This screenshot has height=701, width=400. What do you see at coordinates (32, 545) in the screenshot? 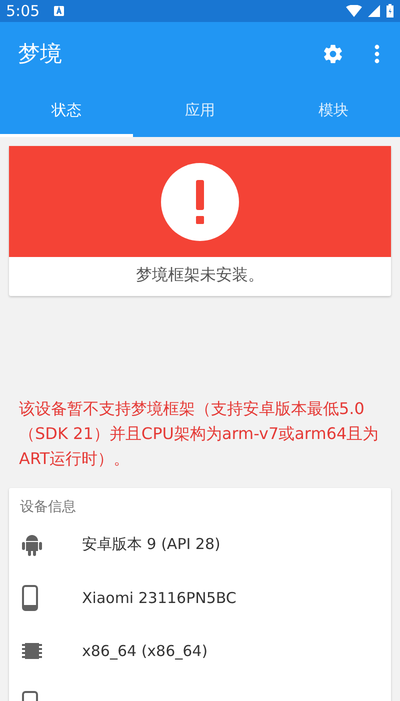
I see `android-icon` at bounding box center [32, 545].